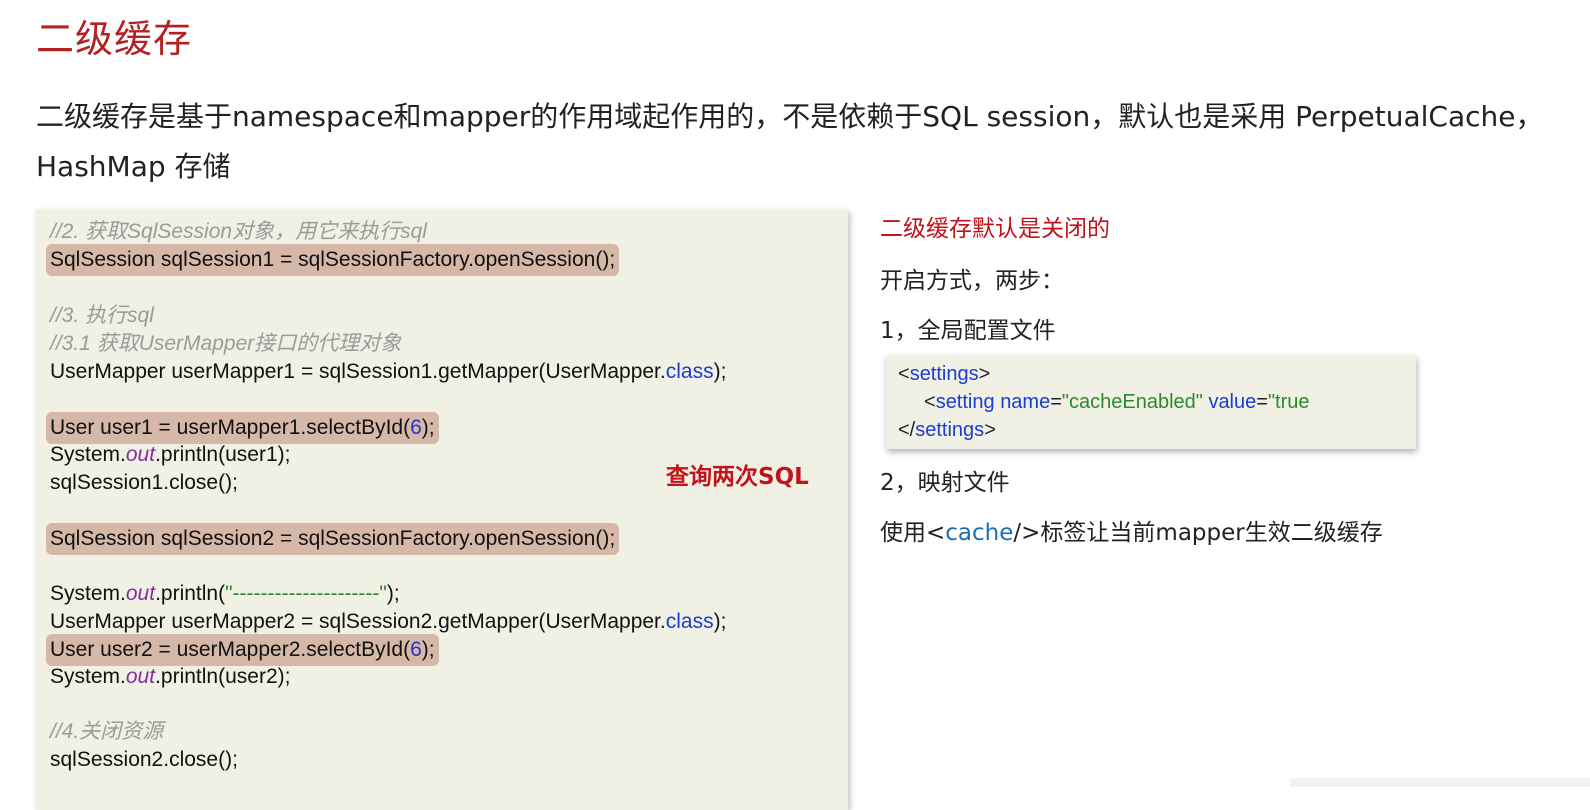  I want to click on code-line-highlighted: User user1 = userMapper1.selectById(6);, so click(242, 428).